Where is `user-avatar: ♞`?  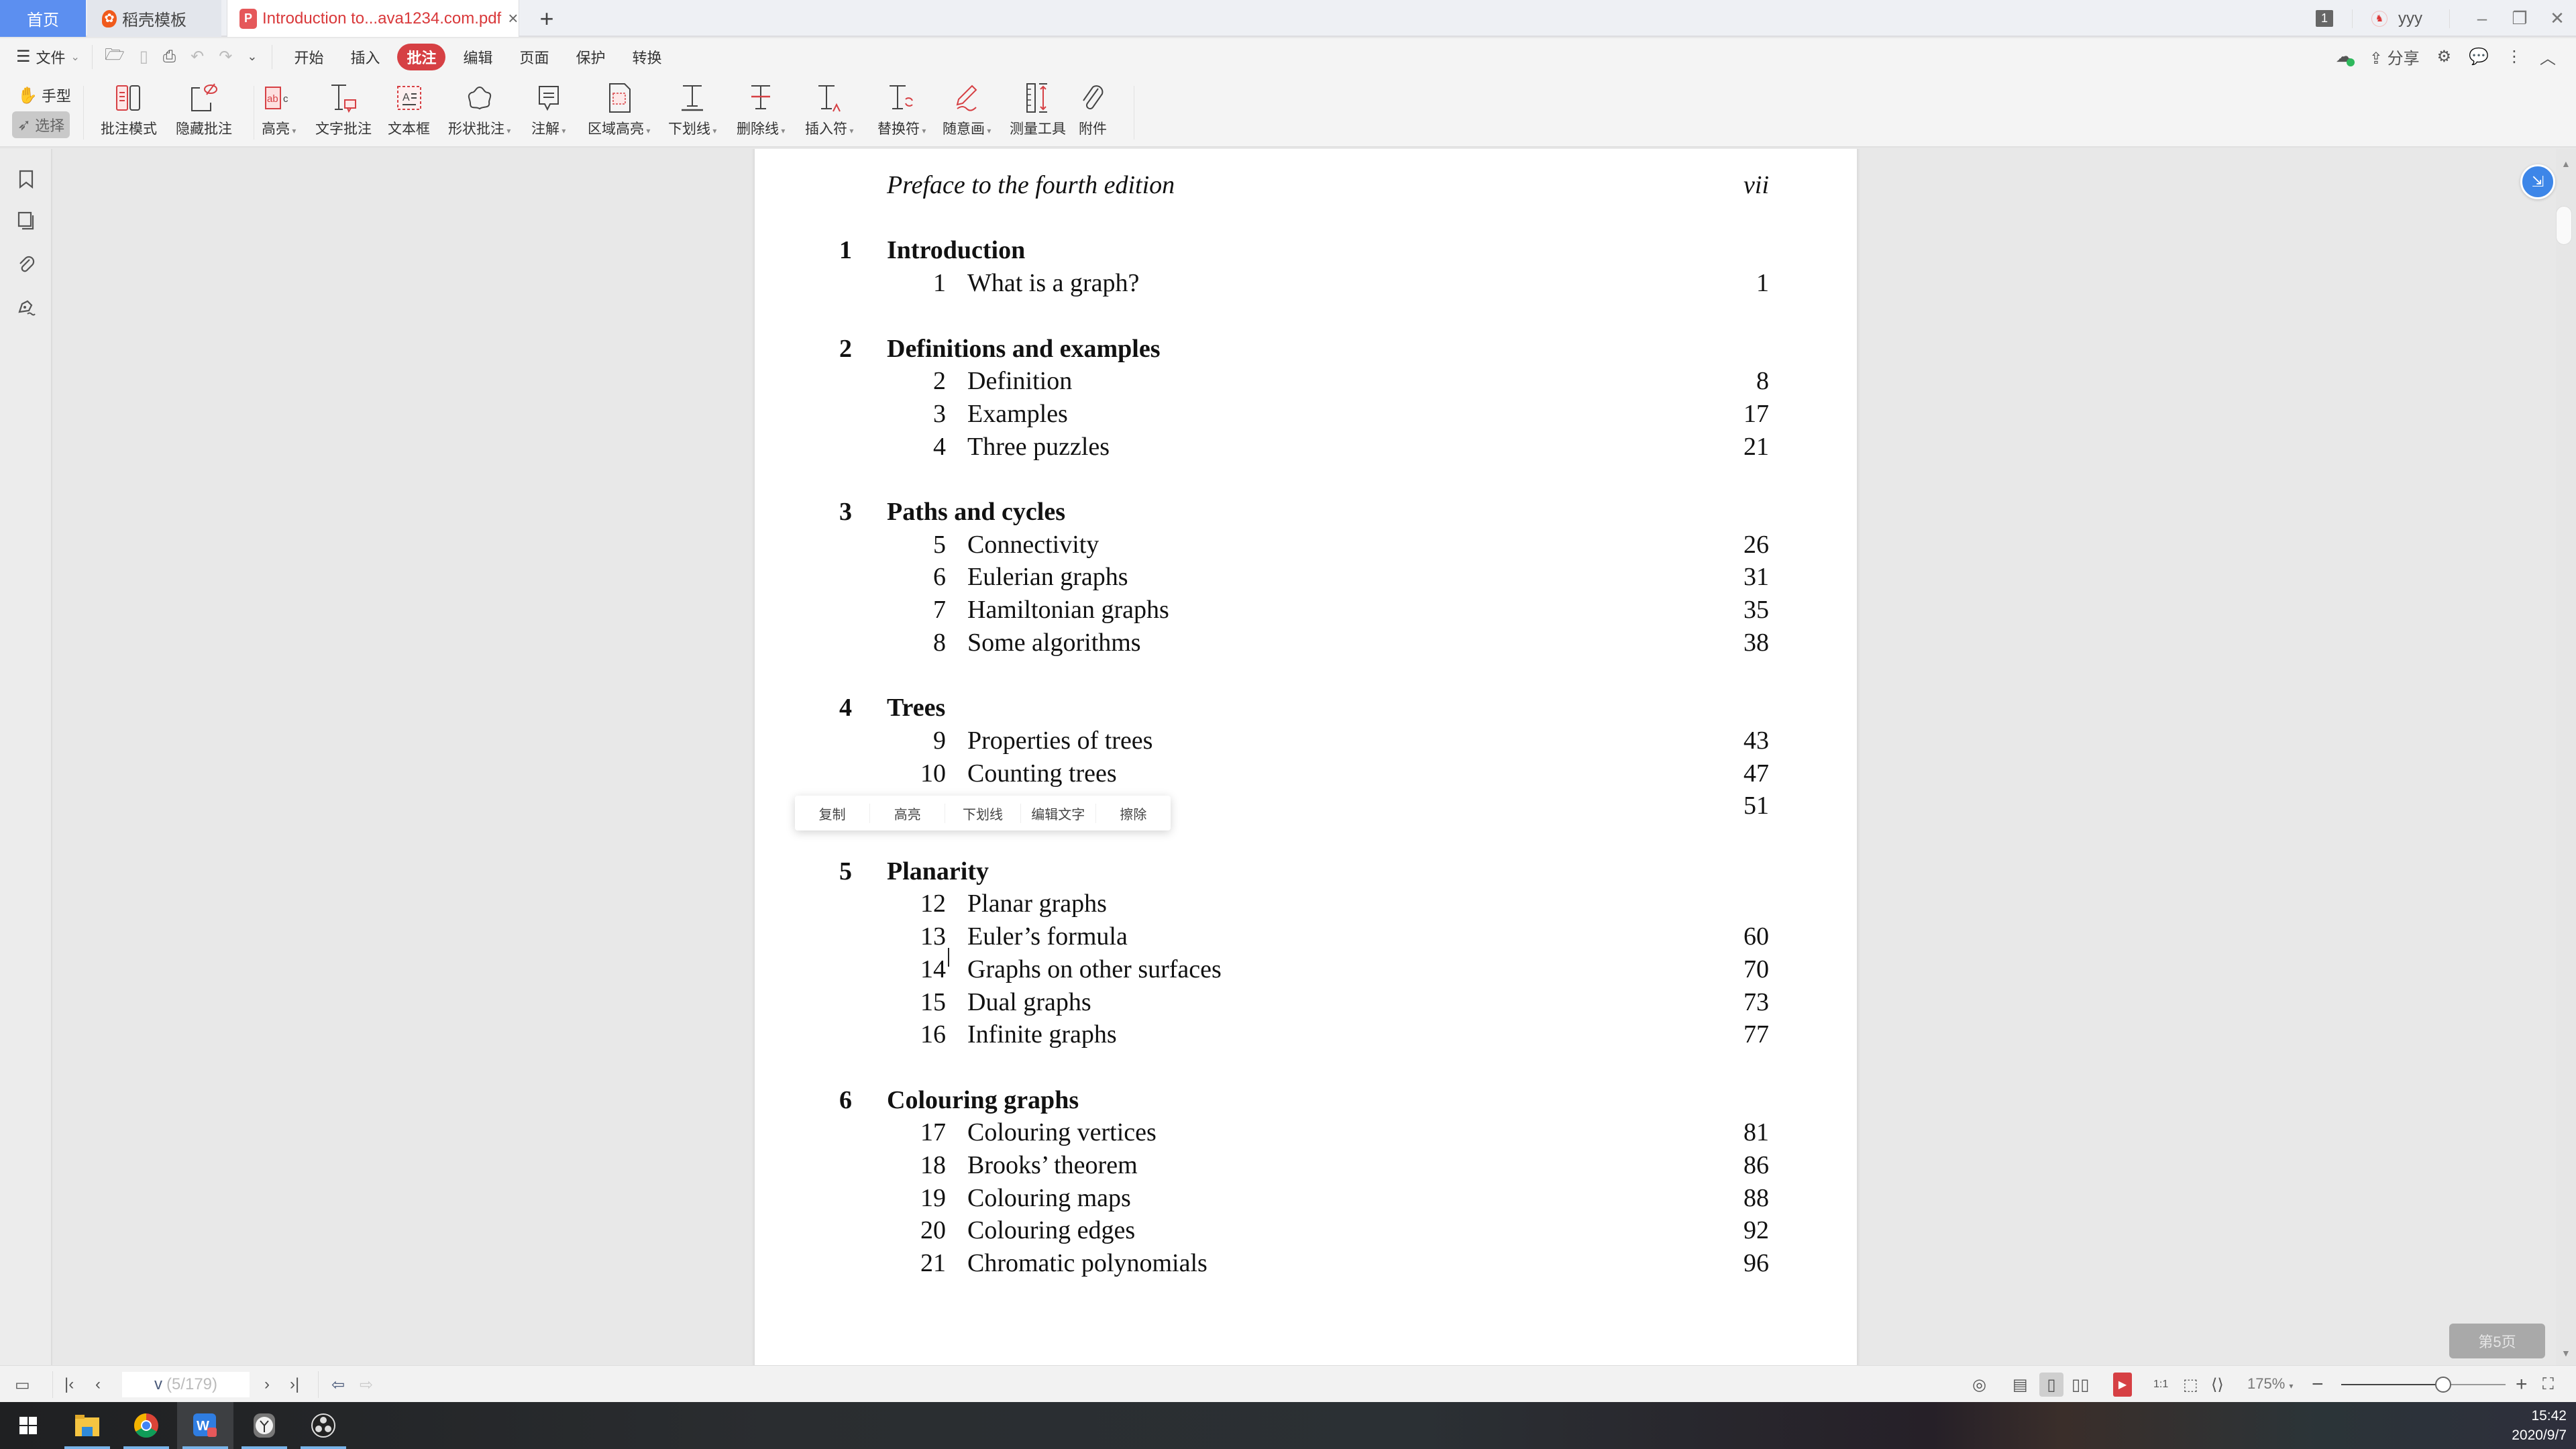 user-avatar: ♞ is located at coordinates (2379, 18).